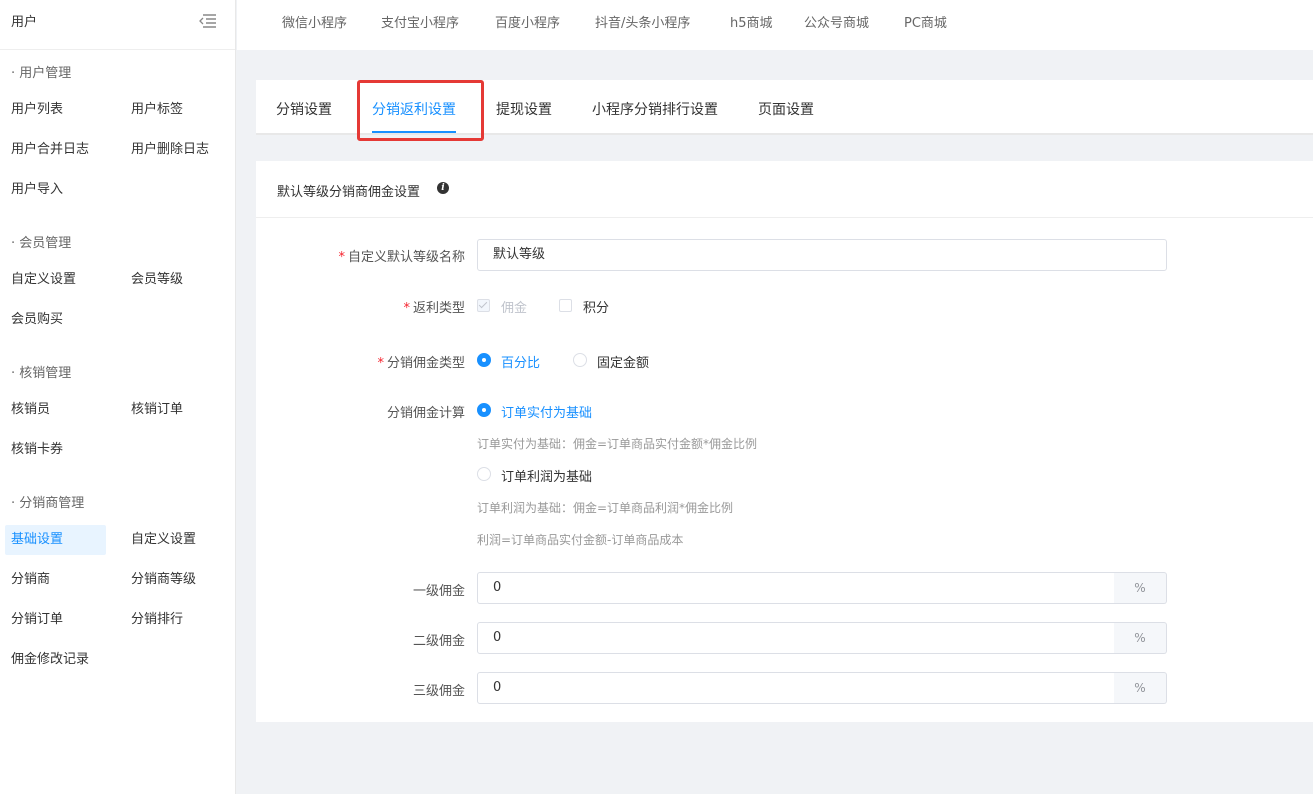 This screenshot has height=794, width=1313. I want to click on sidebar-item-basic-settings: 基础设置, so click(55, 540).